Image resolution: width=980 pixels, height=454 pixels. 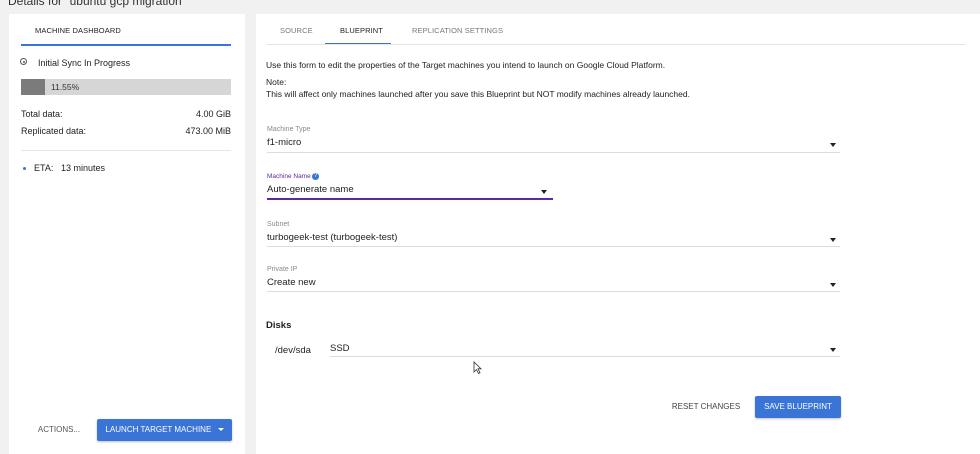 I want to click on tab-replication-settings: REPLICATION SETTINGS, so click(x=457, y=30).